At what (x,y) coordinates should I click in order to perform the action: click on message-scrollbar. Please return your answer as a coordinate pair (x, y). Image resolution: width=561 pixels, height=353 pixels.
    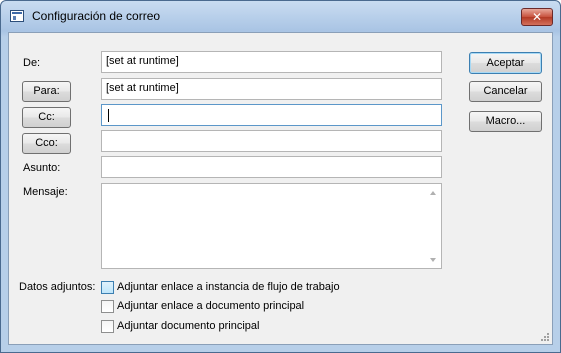
    Looking at the image, I should click on (433, 226).